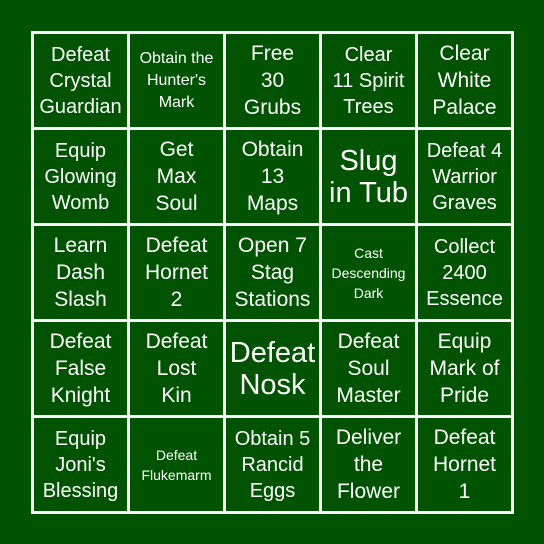 Image resolution: width=544 pixels, height=544 pixels. I want to click on bingo-cell-r2c2: Get Max Soul, so click(176, 176).